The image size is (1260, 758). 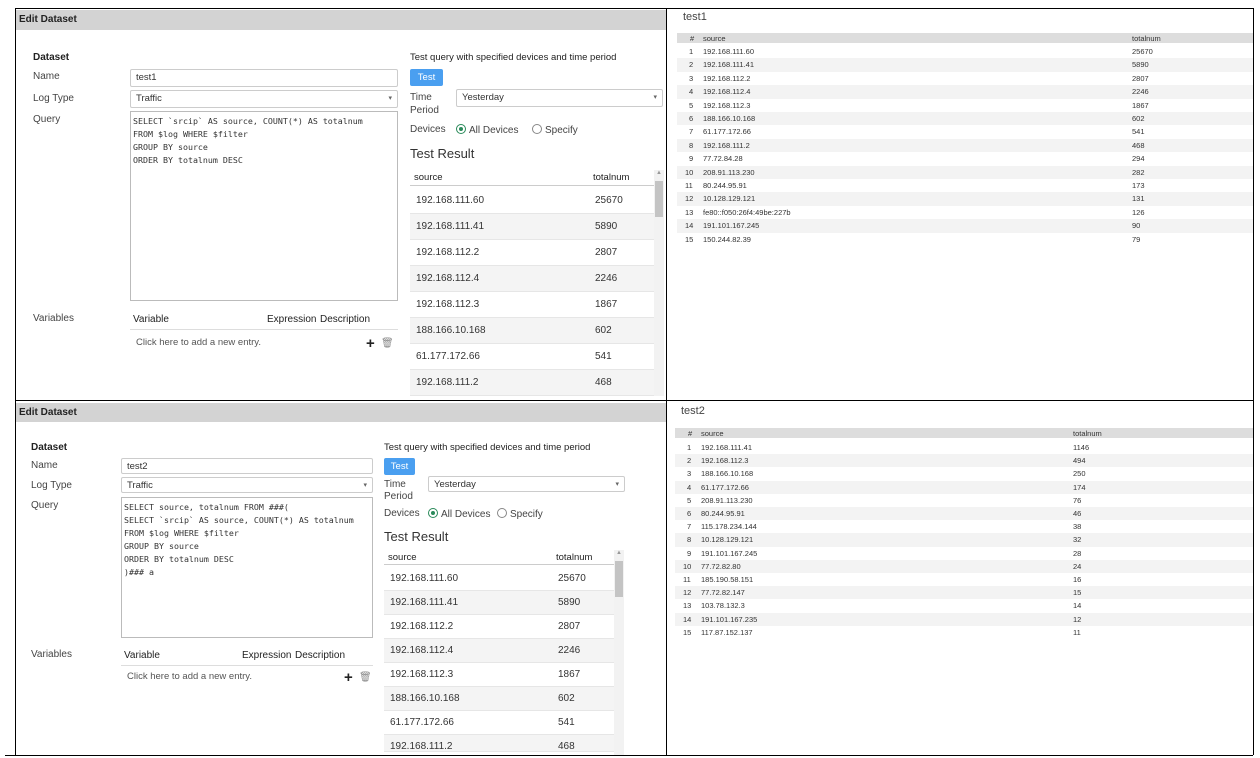 What do you see at coordinates (264, 78) in the screenshot?
I see `name-input: test1` at bounding box center [264, 78].